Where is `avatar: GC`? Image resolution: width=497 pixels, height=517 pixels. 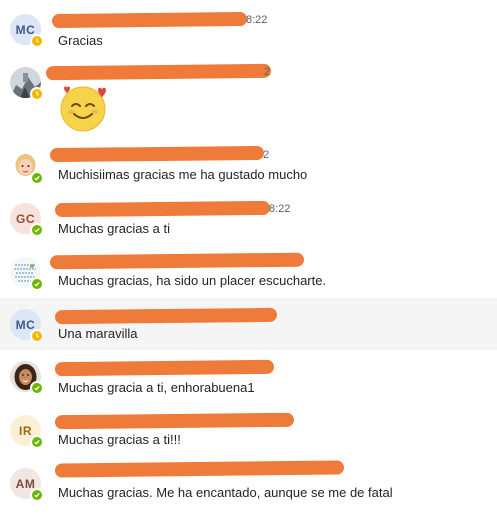 avatar: GC is located at coordinates (27, 220).